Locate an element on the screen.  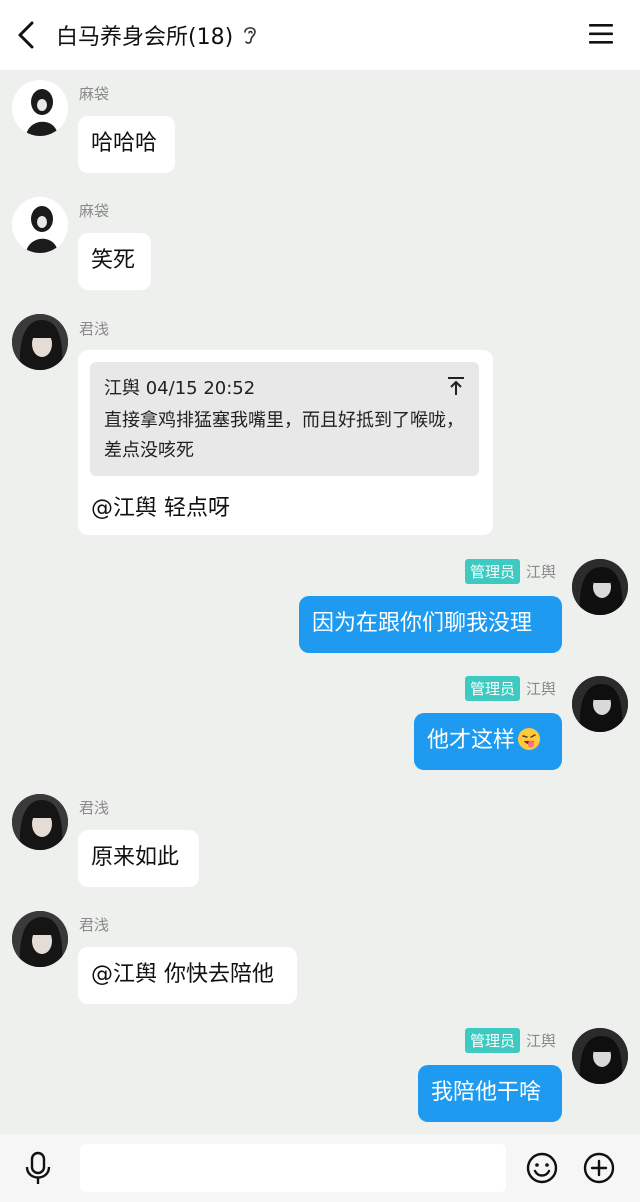
smiley-icon is located at coordinates (542, 1168).